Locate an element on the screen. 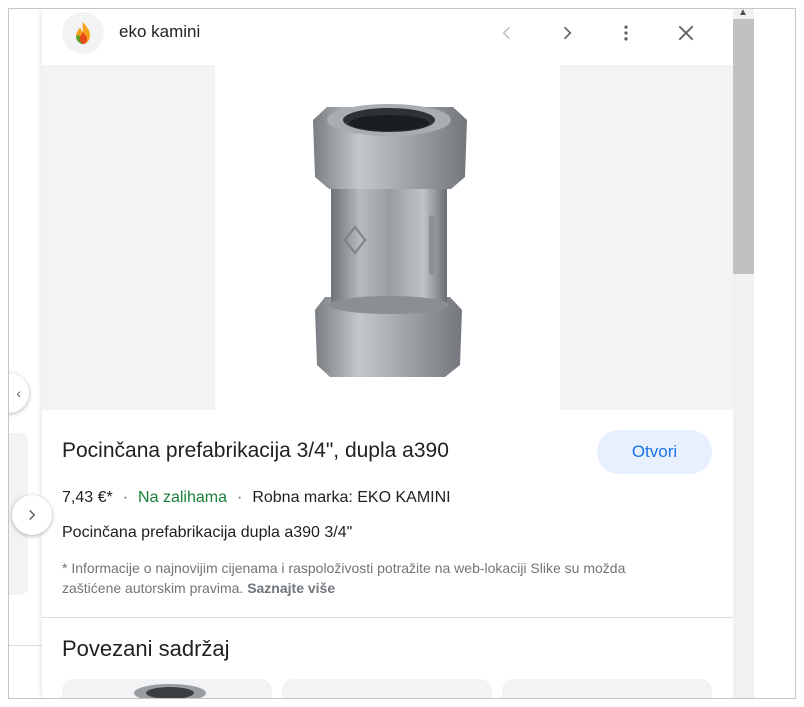 Image resolution: width=804 pixels, height=707 pixels. previous-button is located at coordinates (507, 33).